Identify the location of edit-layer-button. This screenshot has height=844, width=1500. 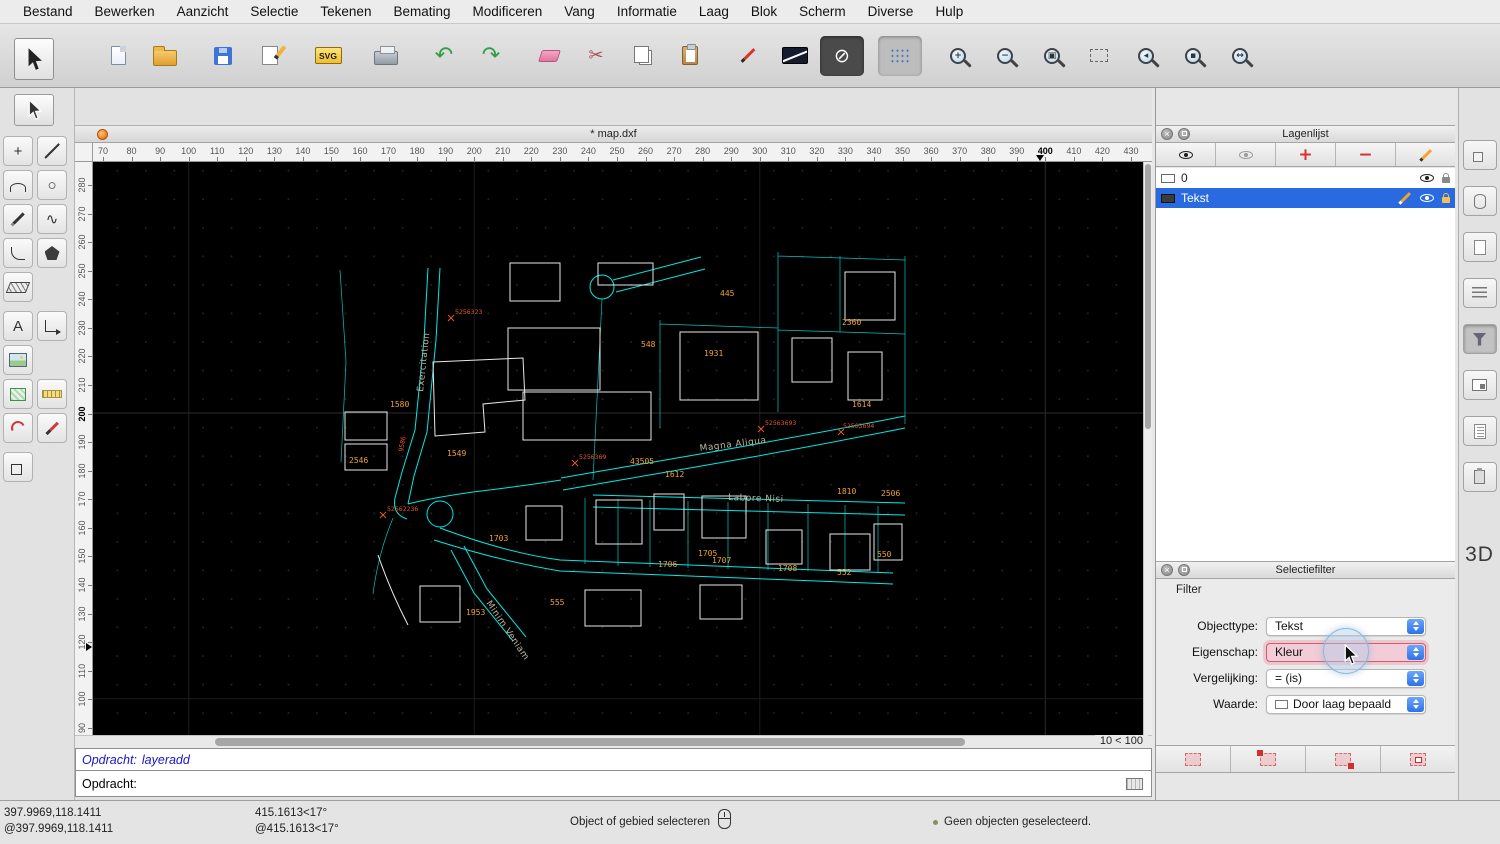
(1425, 154).